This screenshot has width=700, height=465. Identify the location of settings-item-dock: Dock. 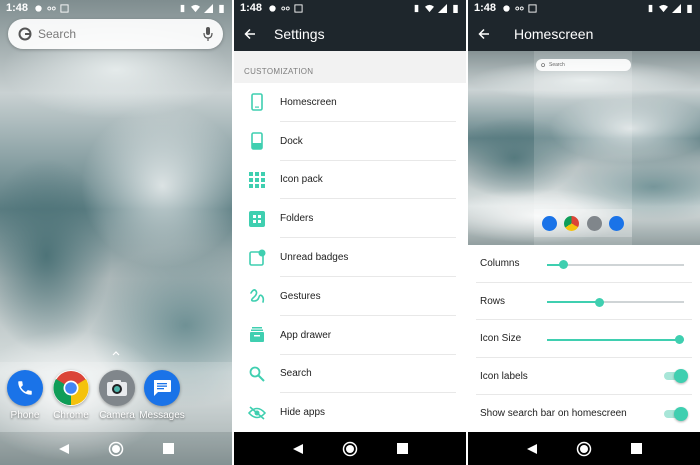
(350, 141).